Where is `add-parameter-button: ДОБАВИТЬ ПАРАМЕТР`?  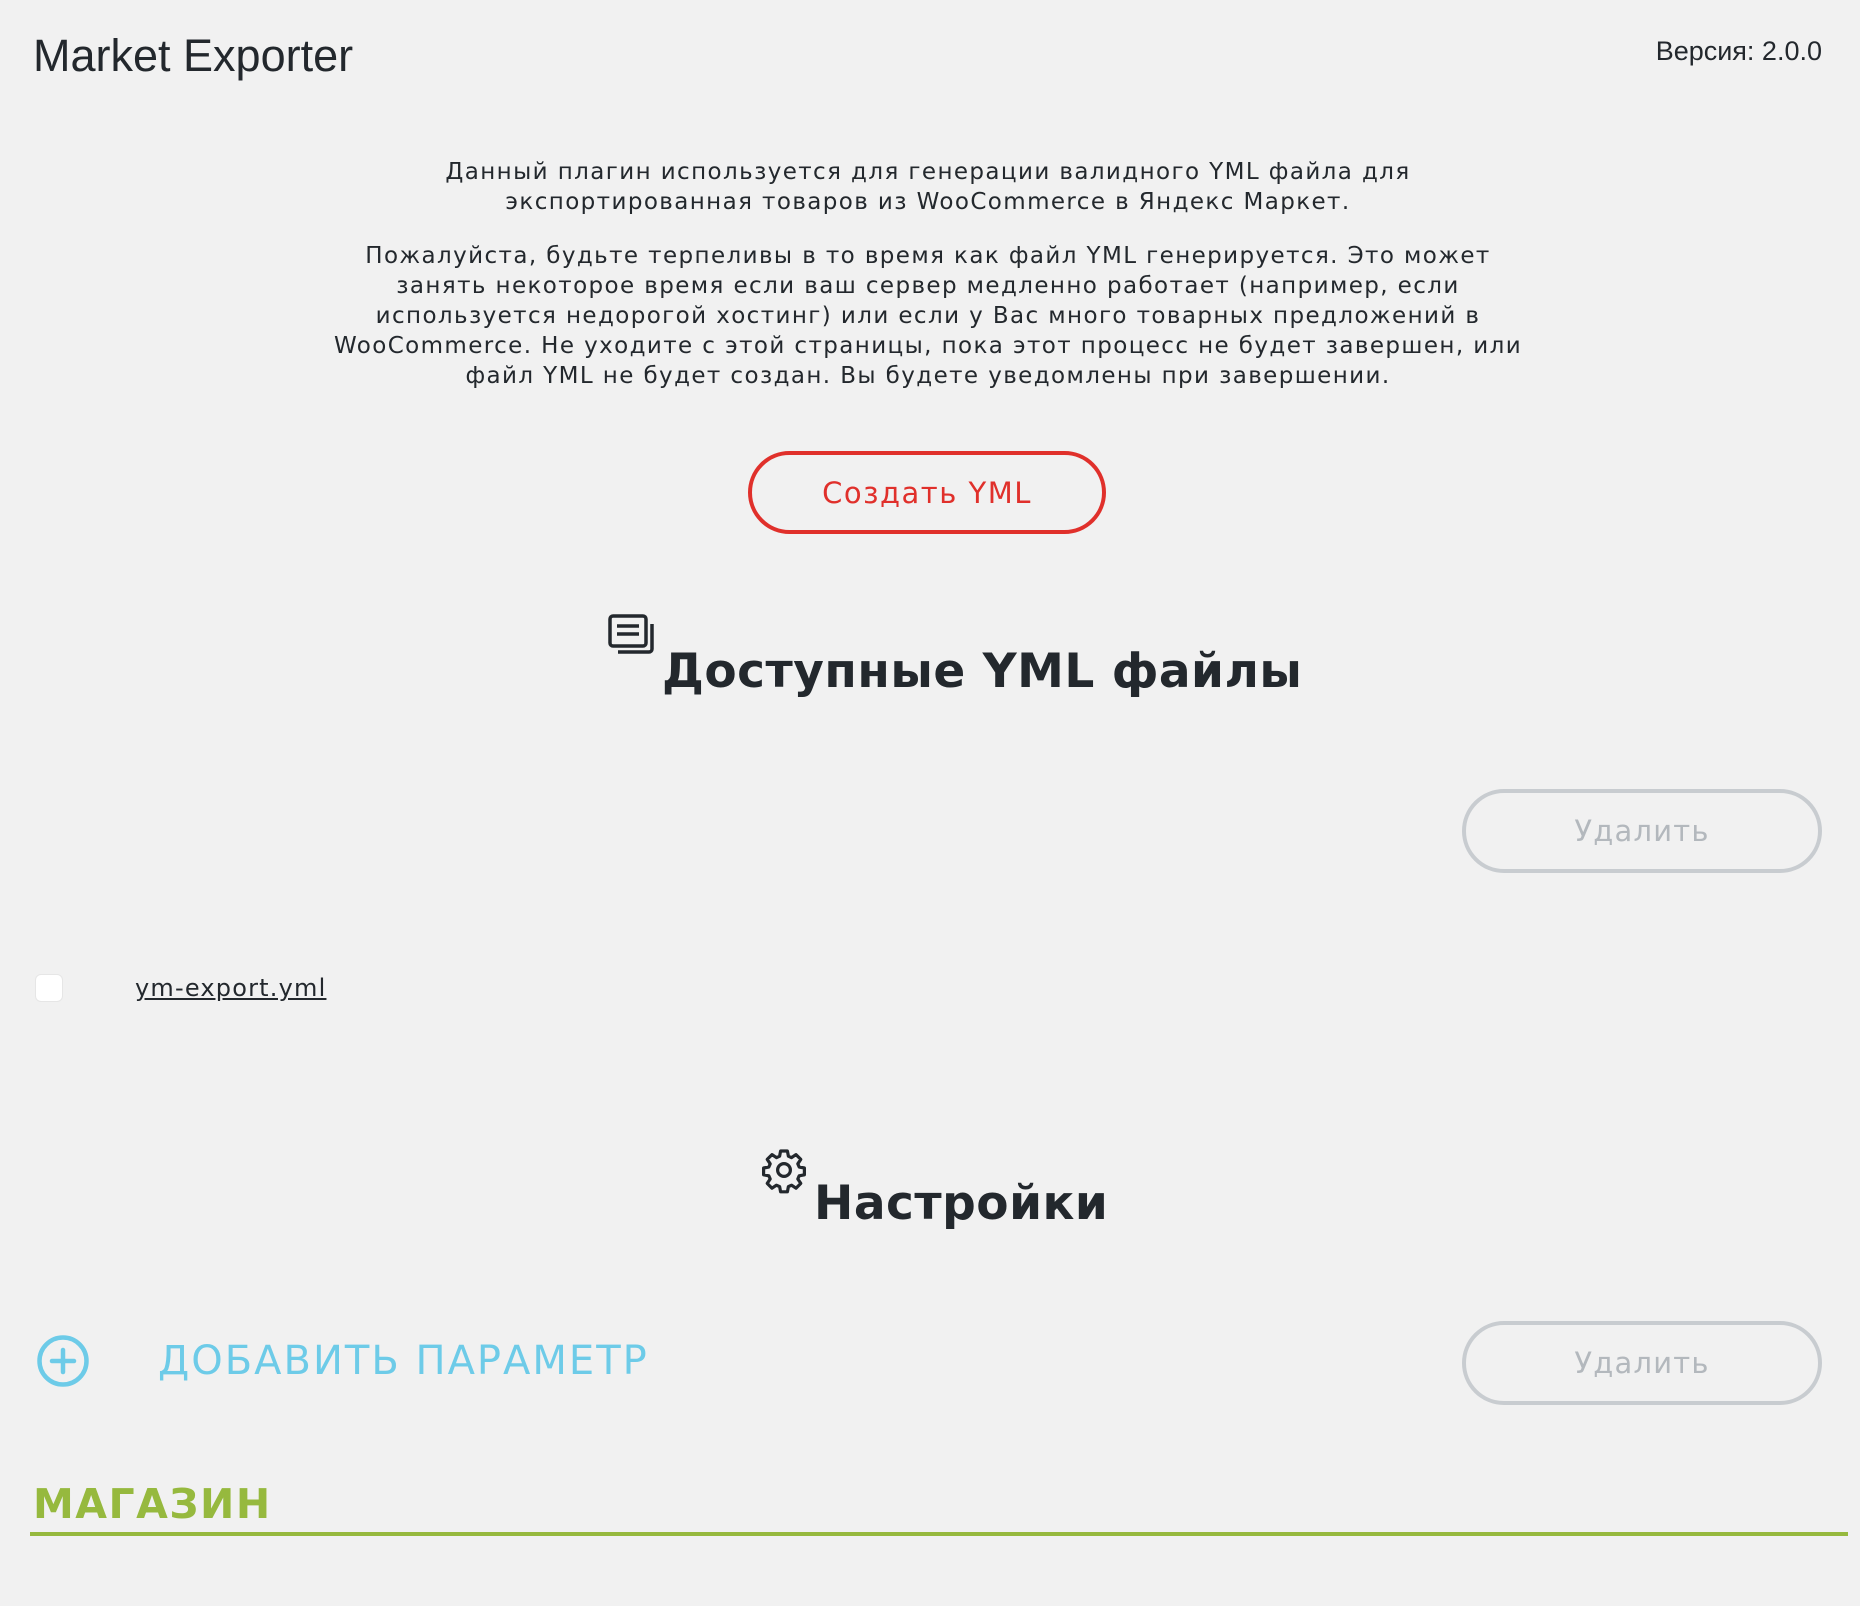
add-parameter-button: ДОБАВИТЬ ПАРАМЕТР is located at coordinates (342, 1361).